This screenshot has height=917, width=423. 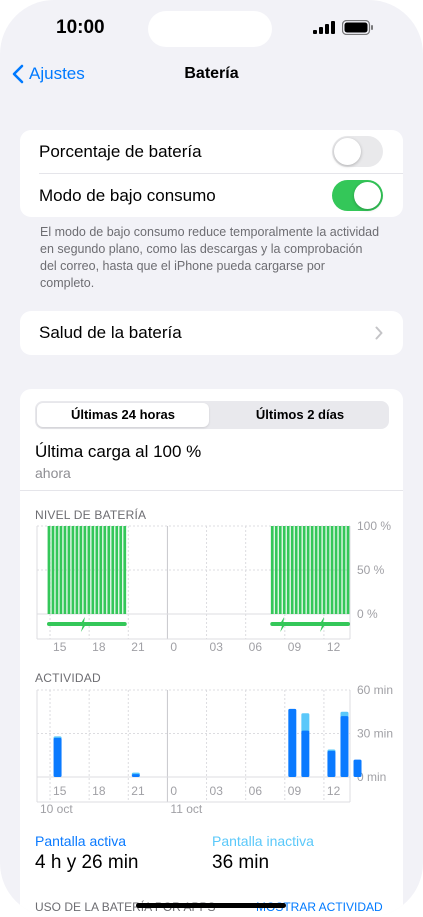 What do you see at coordinates (357, 195) in the screenshot?
I see `low-power-mode-toggle` at bounding box center [357, 195].